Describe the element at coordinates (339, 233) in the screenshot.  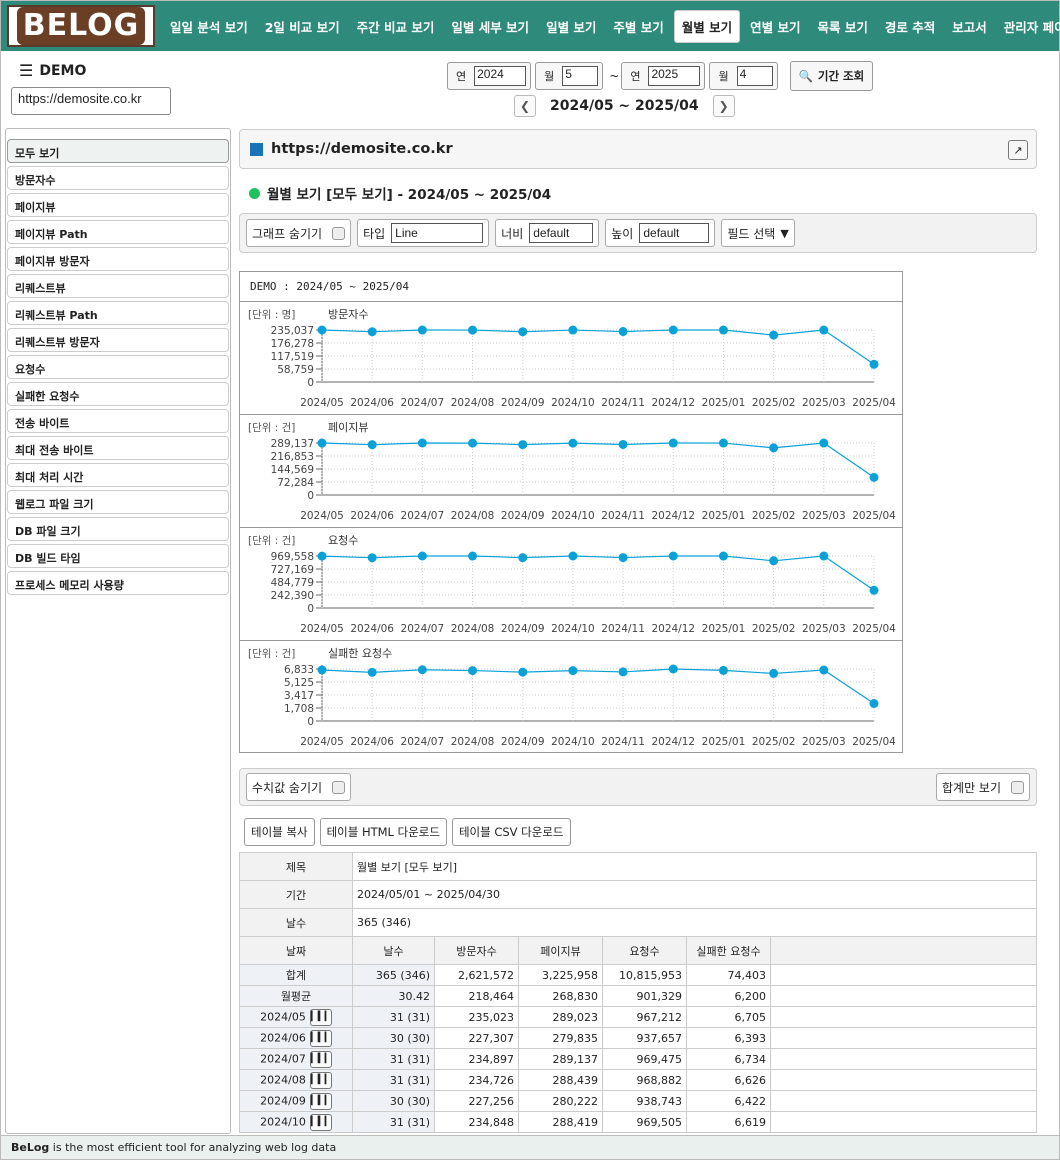
I see `hide-graph-checkbox` at that location.